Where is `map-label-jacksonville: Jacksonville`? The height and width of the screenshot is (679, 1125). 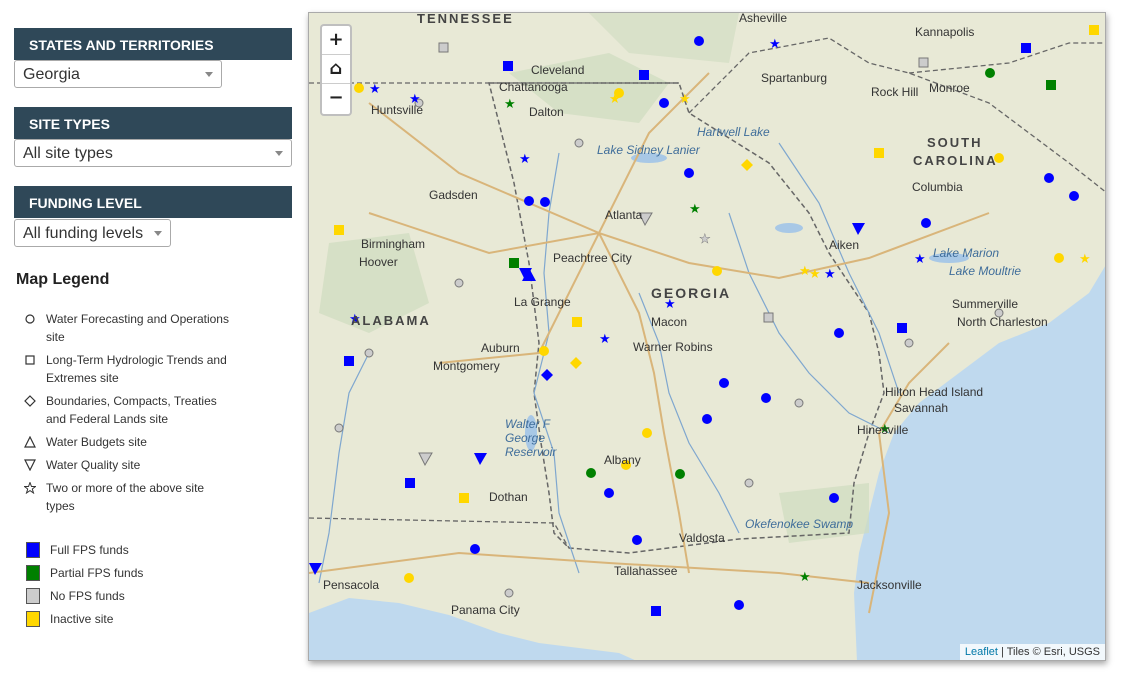 map-label-jacksonville: Jacksonville is located at coordinates (889, 585).